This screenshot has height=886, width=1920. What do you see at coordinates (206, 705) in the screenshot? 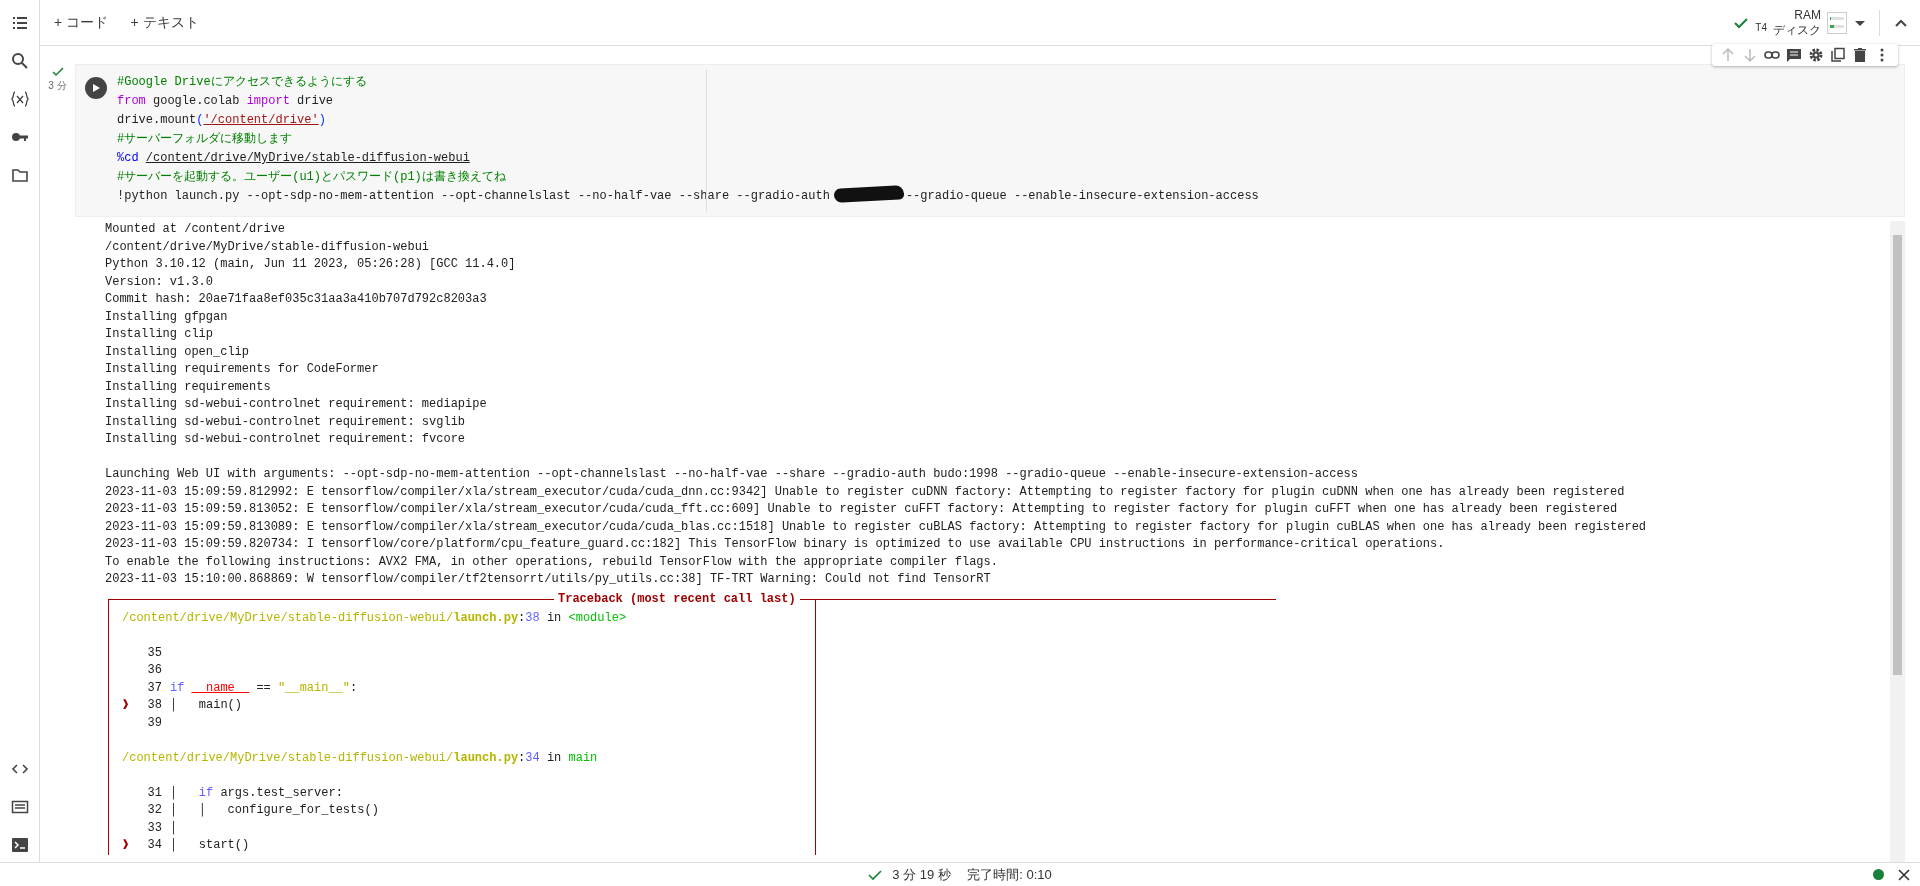
I see `code-line: │ main()` at bounding box center [206, 705].